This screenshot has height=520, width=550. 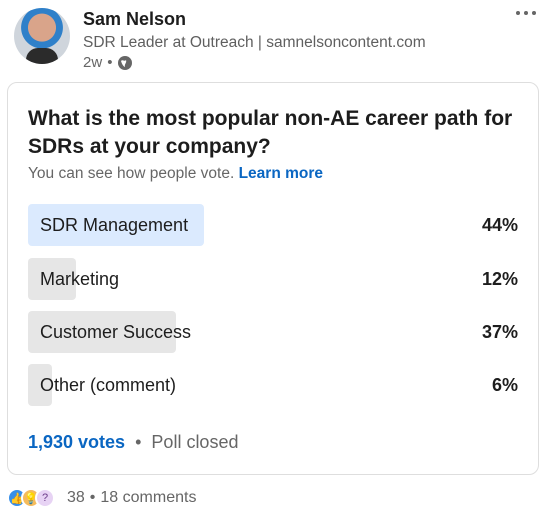 I want to click on poll-option-label: Other (comment), so click(x=108, y=385).